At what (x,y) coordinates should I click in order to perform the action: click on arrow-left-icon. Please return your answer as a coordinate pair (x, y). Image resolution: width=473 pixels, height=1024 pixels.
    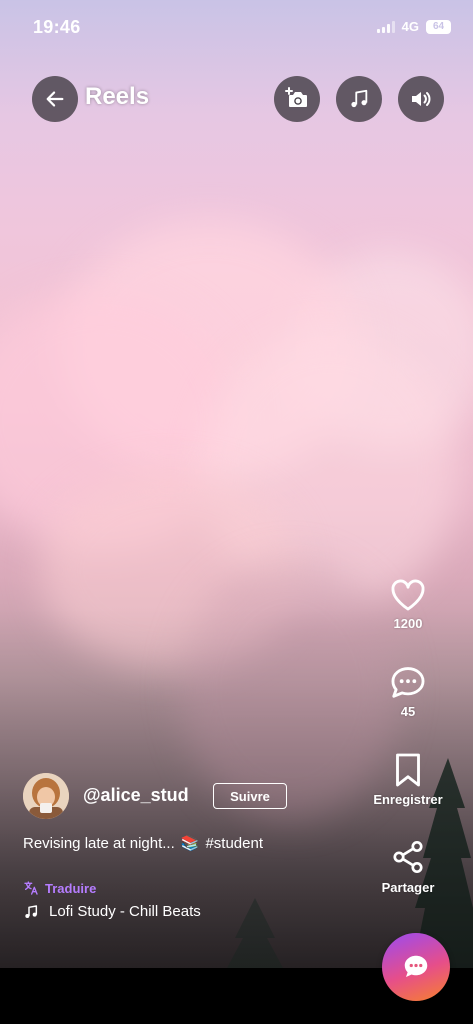
    Looking at the image, I should click on (55, 99).